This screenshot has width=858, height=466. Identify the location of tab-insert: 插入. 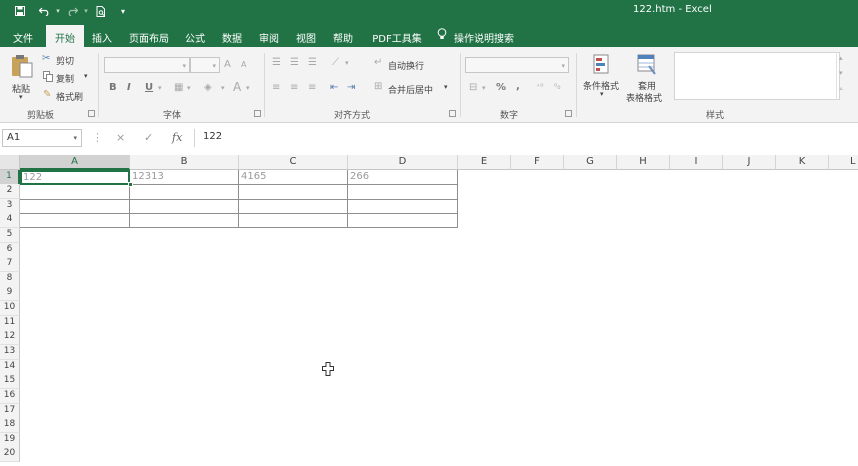
(102, 36).